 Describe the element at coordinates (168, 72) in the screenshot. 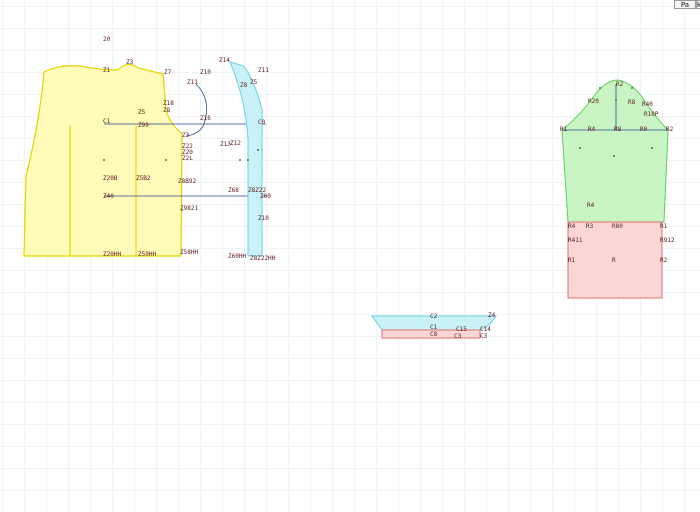

I see `bodice-label: Z7` at that location.